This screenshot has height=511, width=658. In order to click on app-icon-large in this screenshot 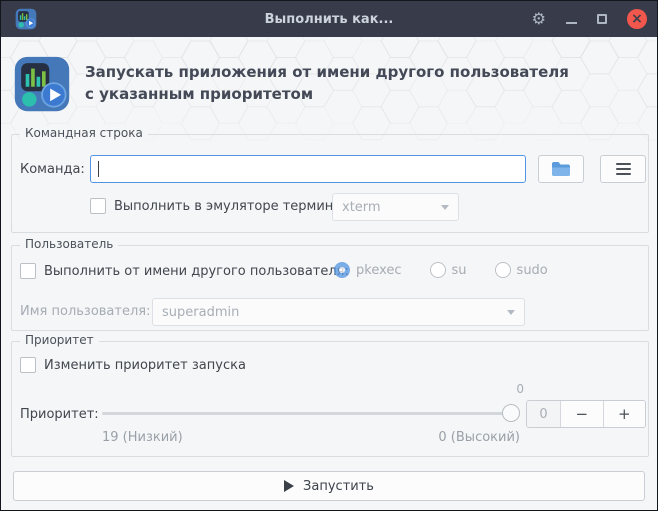, I will do `click(42, 84)`.